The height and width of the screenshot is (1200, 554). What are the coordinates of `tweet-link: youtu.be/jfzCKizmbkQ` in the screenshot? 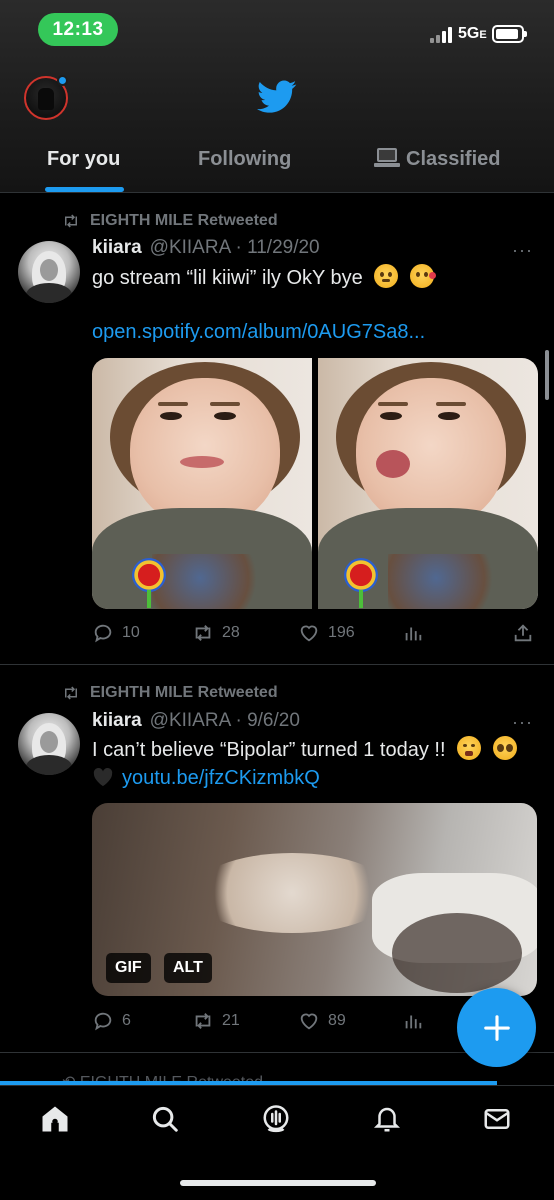 It's located at (221, 778).